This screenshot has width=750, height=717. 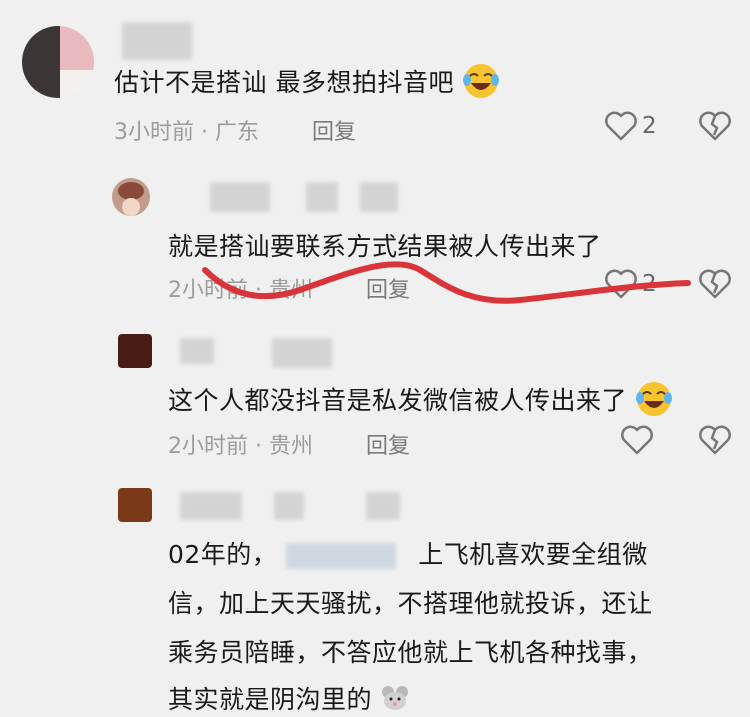 What do you see at coordinates (398, 400) in the screenshot?
I see `comment-text-content: 这个人都没抖音是私发微信被人传出来了` at bounding box center [398, 400].